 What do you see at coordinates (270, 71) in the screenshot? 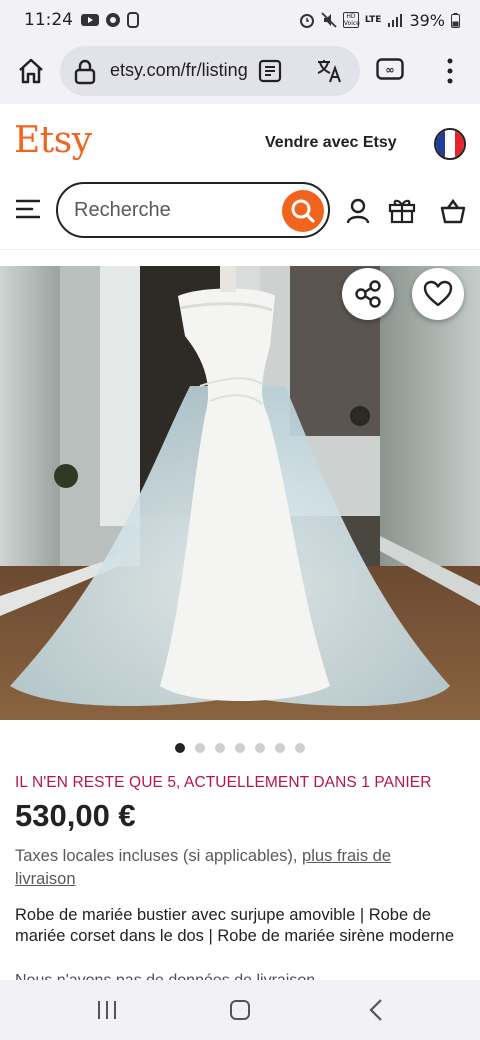
I see `reader-mode-icon` at bounding box center [270, 71].